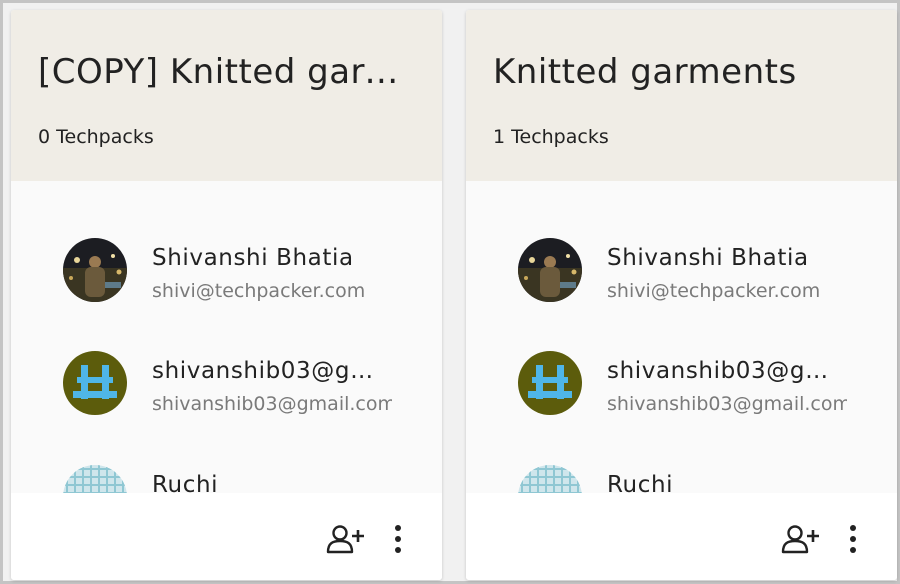  Describe the element at coordinates (551, 137) in the screenshot. I see `techpack-count: 1 Techpacks` at that location.